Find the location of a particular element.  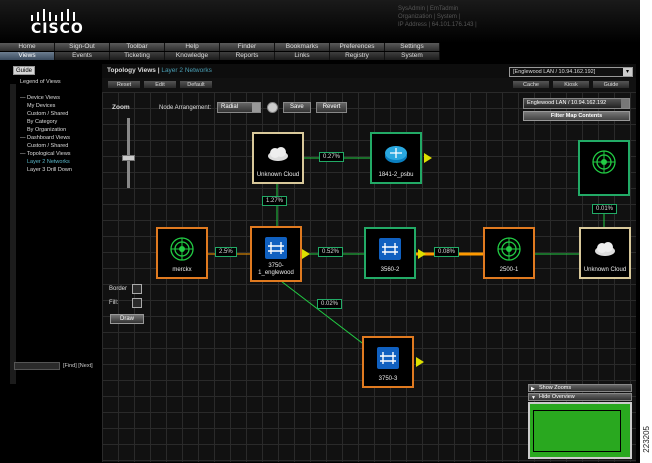

fill-label: Fill: is located at coordinates (114, 303).